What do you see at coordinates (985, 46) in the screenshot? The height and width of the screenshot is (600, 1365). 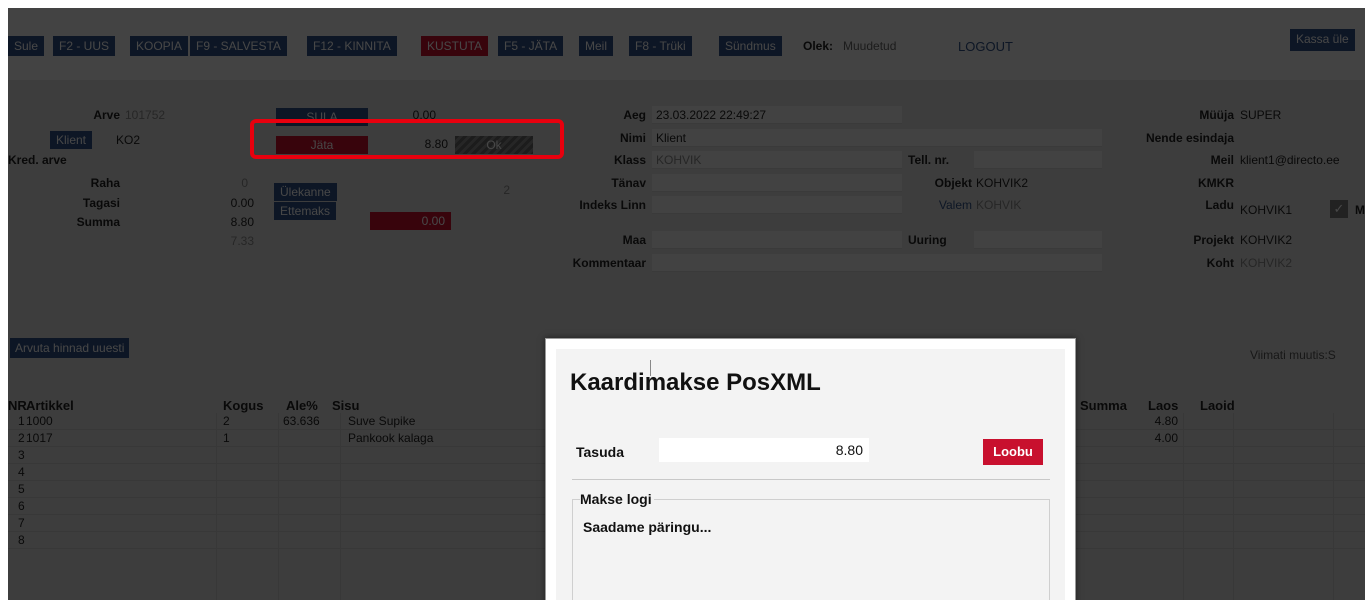 I see `logout-link: LOGOUT` at bounding box center [985, 46].